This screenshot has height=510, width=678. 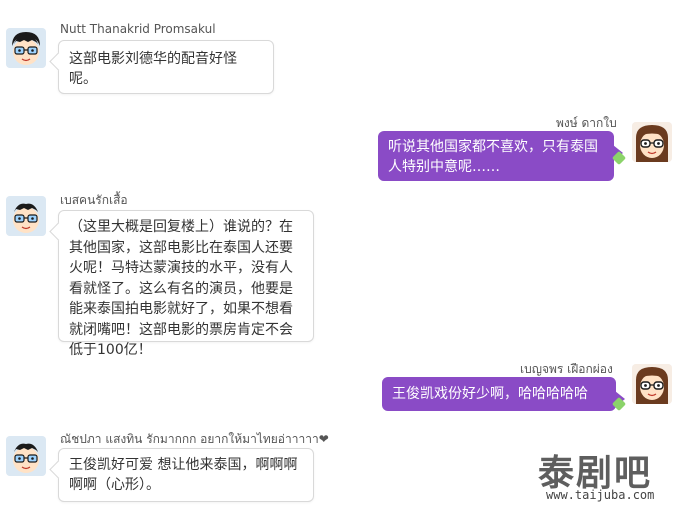 What do you see at coordinates (600, 495) in the screenshot?
I see `watermark-url: www.taijuba.com` at bounding box center [600, 495].